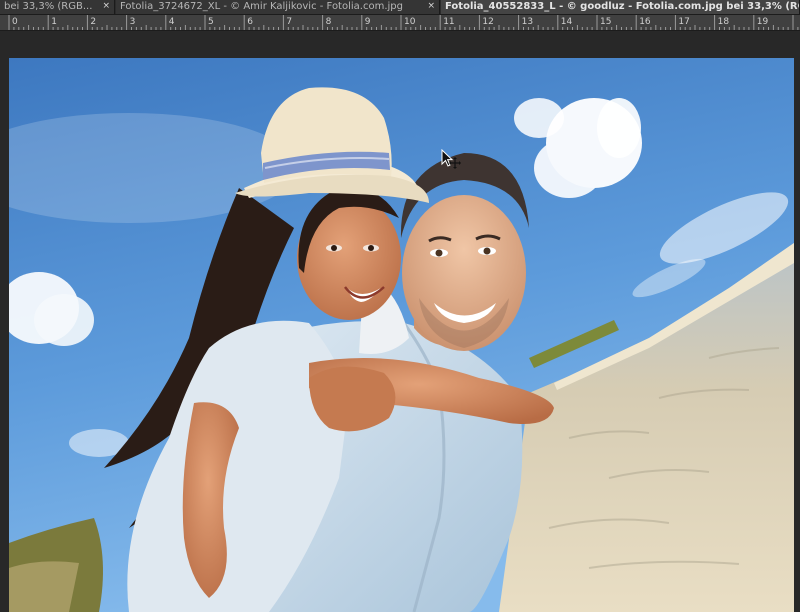 The height and width of the screenshot is (612, 800). I want to click on horizontal-ruler: 0 1 2 3 4 5 6 7 8 9 10 11 12 13 14 15 16 17 18 19, so click(400, 22).